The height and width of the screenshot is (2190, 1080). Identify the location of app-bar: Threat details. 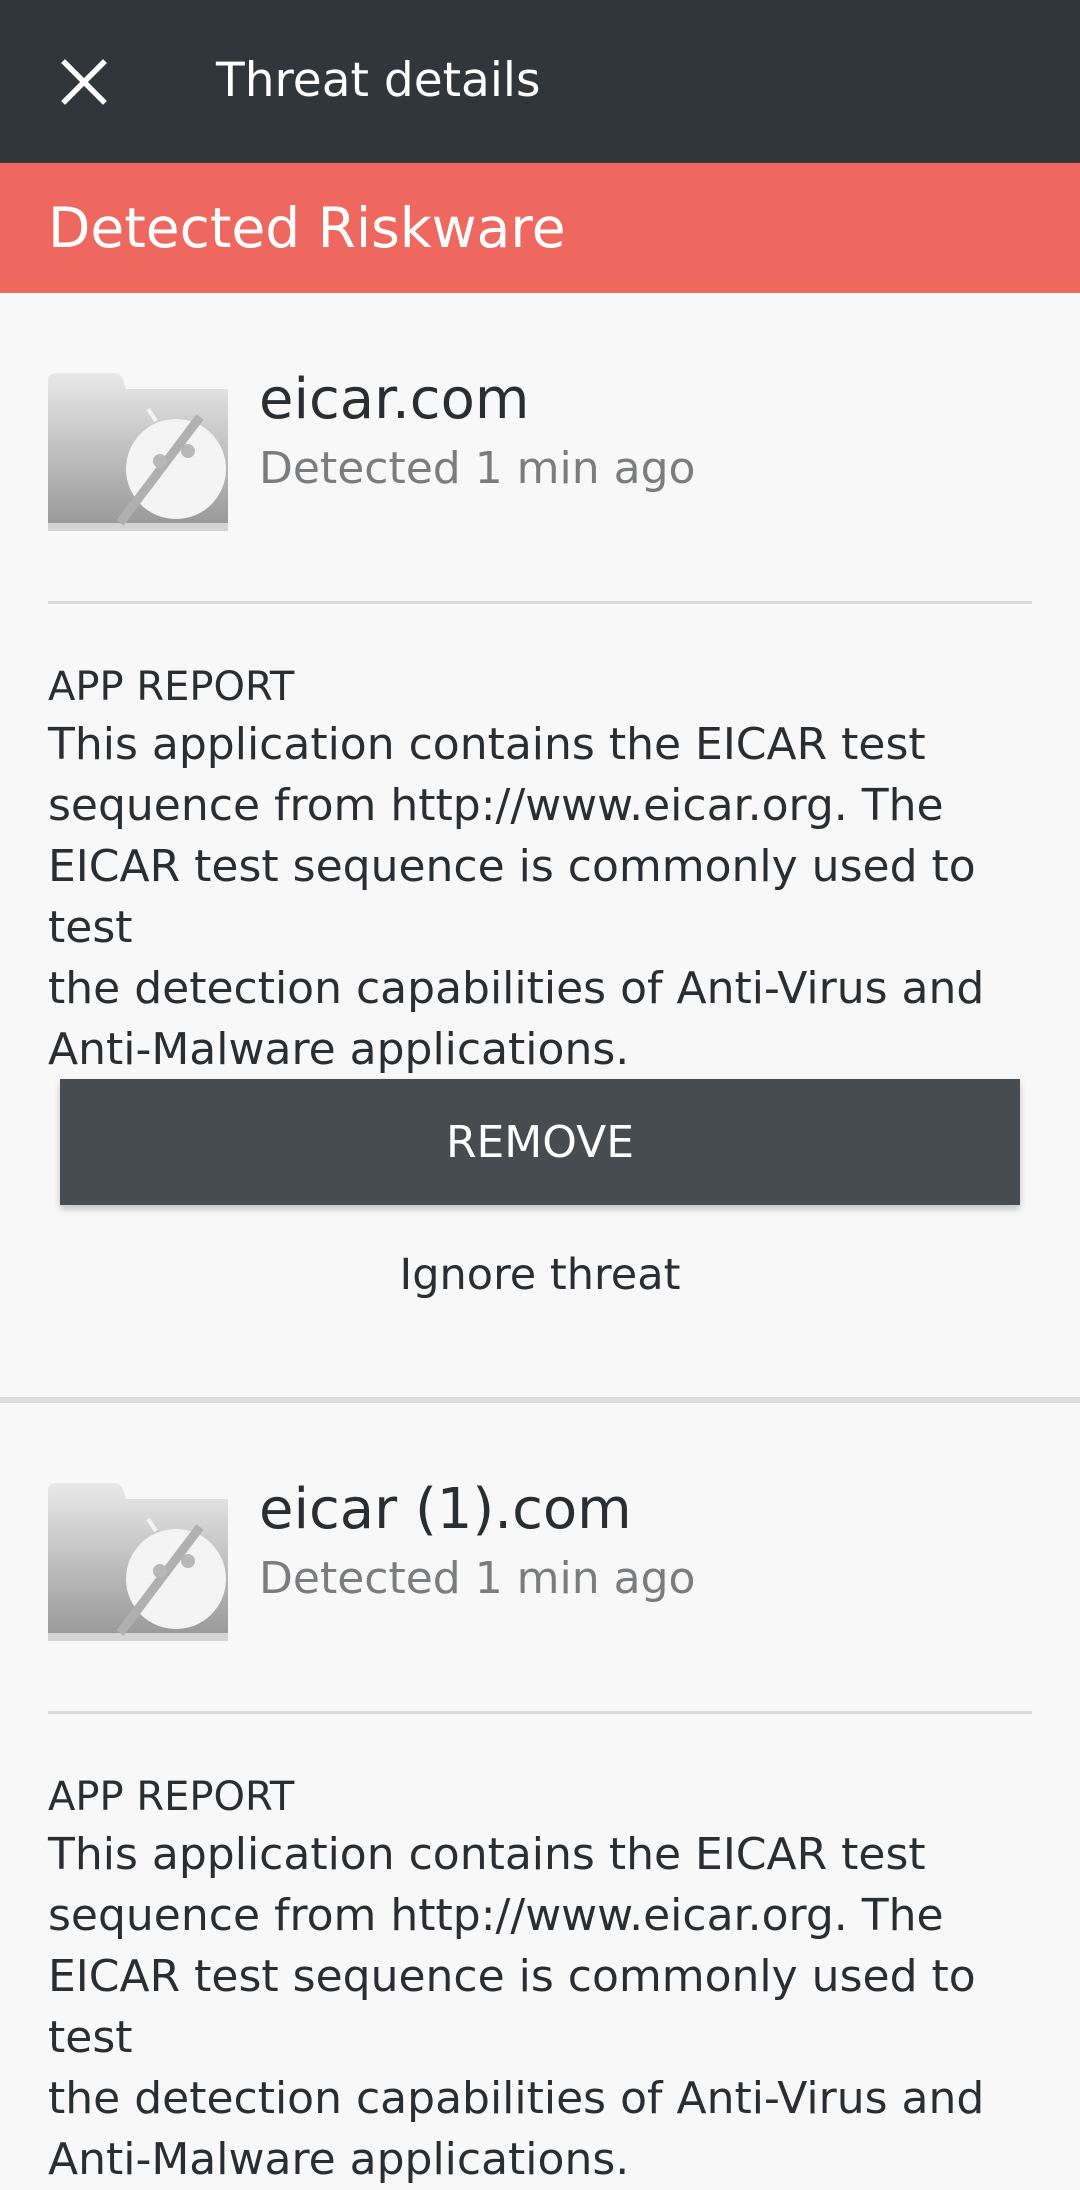
(540, 81).